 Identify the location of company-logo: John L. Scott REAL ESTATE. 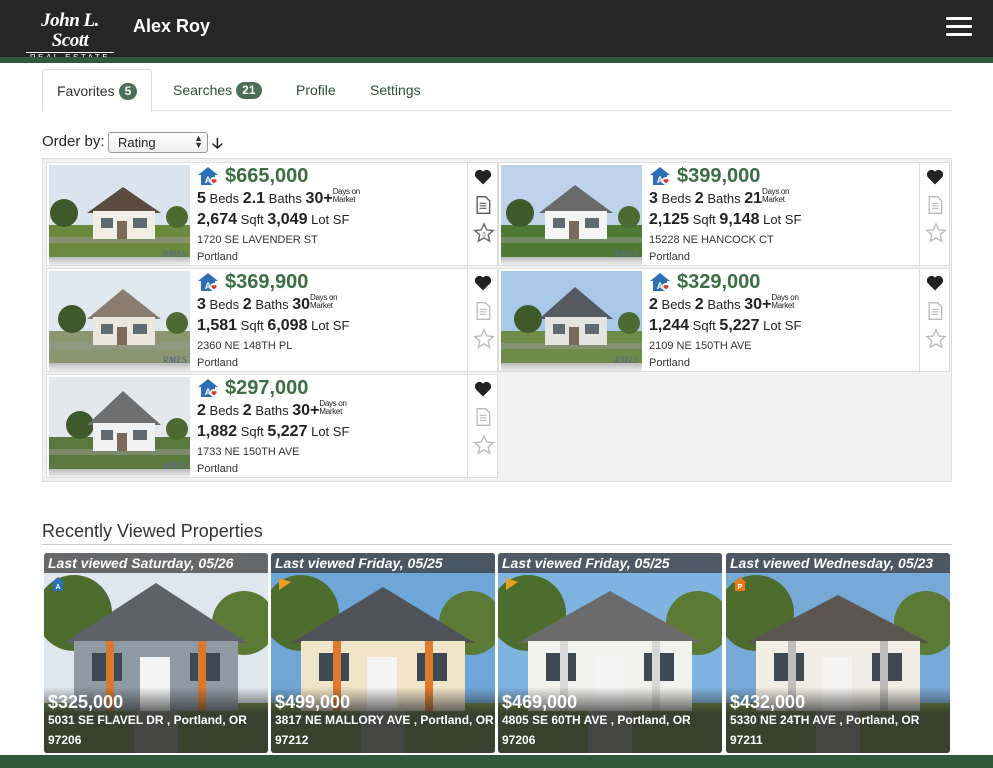
(70, 37).